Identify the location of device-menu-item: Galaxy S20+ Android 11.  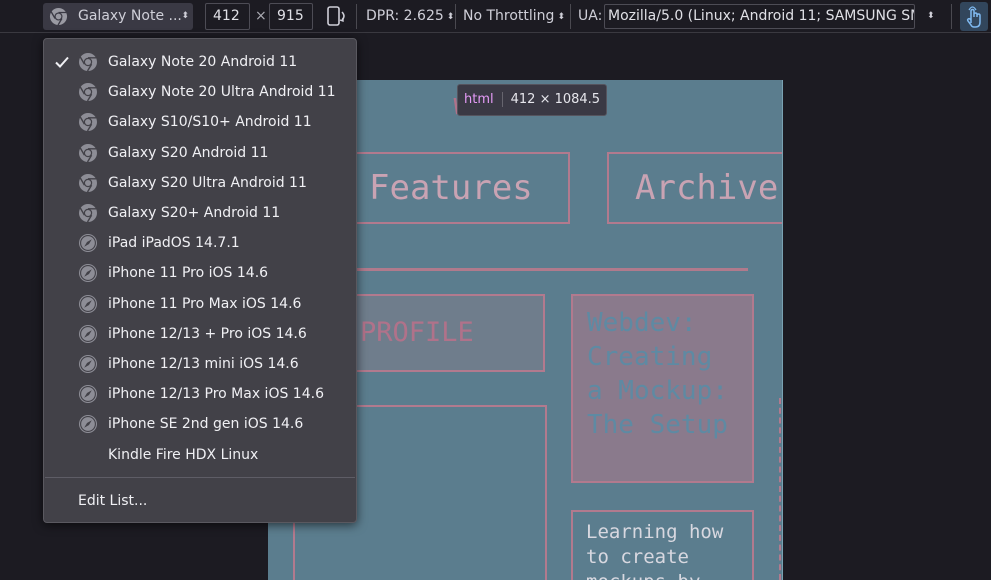
(200, 213).